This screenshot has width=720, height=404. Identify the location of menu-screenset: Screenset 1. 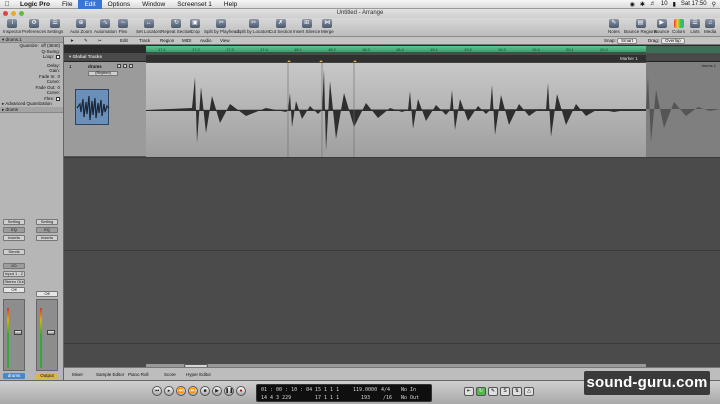
(194, 4).